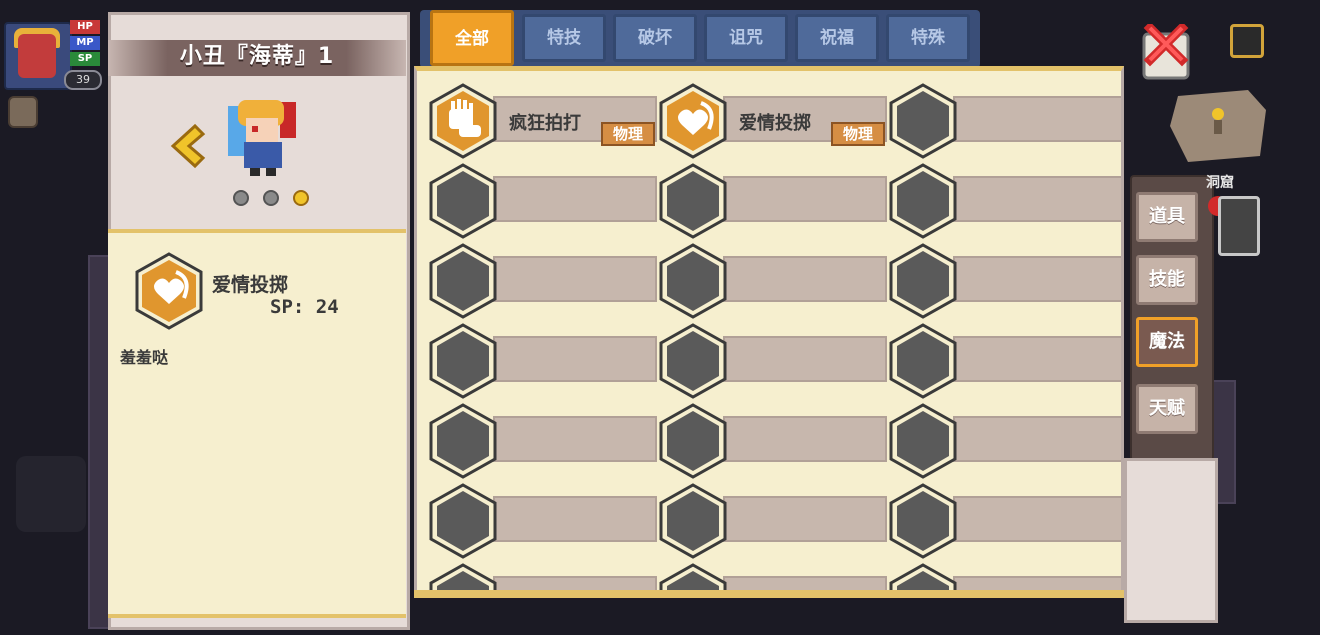 This screenshot has height=635, width=1320. I want to click on page-dot-active, so click(301, 198).